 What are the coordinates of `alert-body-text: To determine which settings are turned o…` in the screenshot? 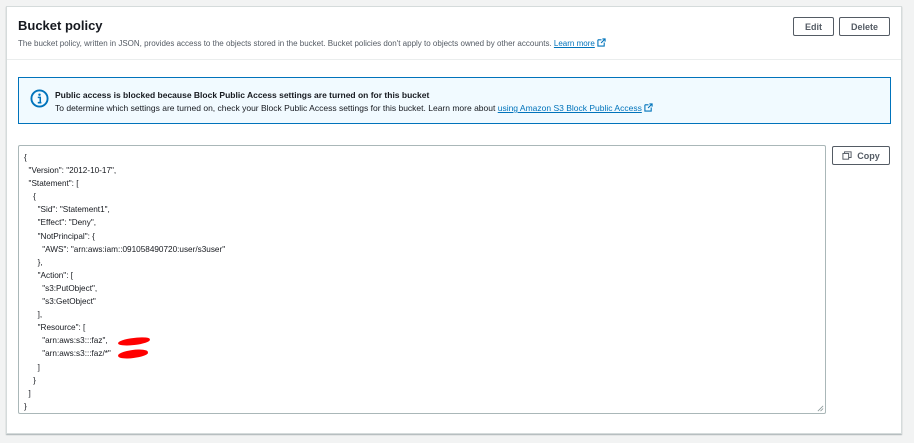 It's located at (275, 108).